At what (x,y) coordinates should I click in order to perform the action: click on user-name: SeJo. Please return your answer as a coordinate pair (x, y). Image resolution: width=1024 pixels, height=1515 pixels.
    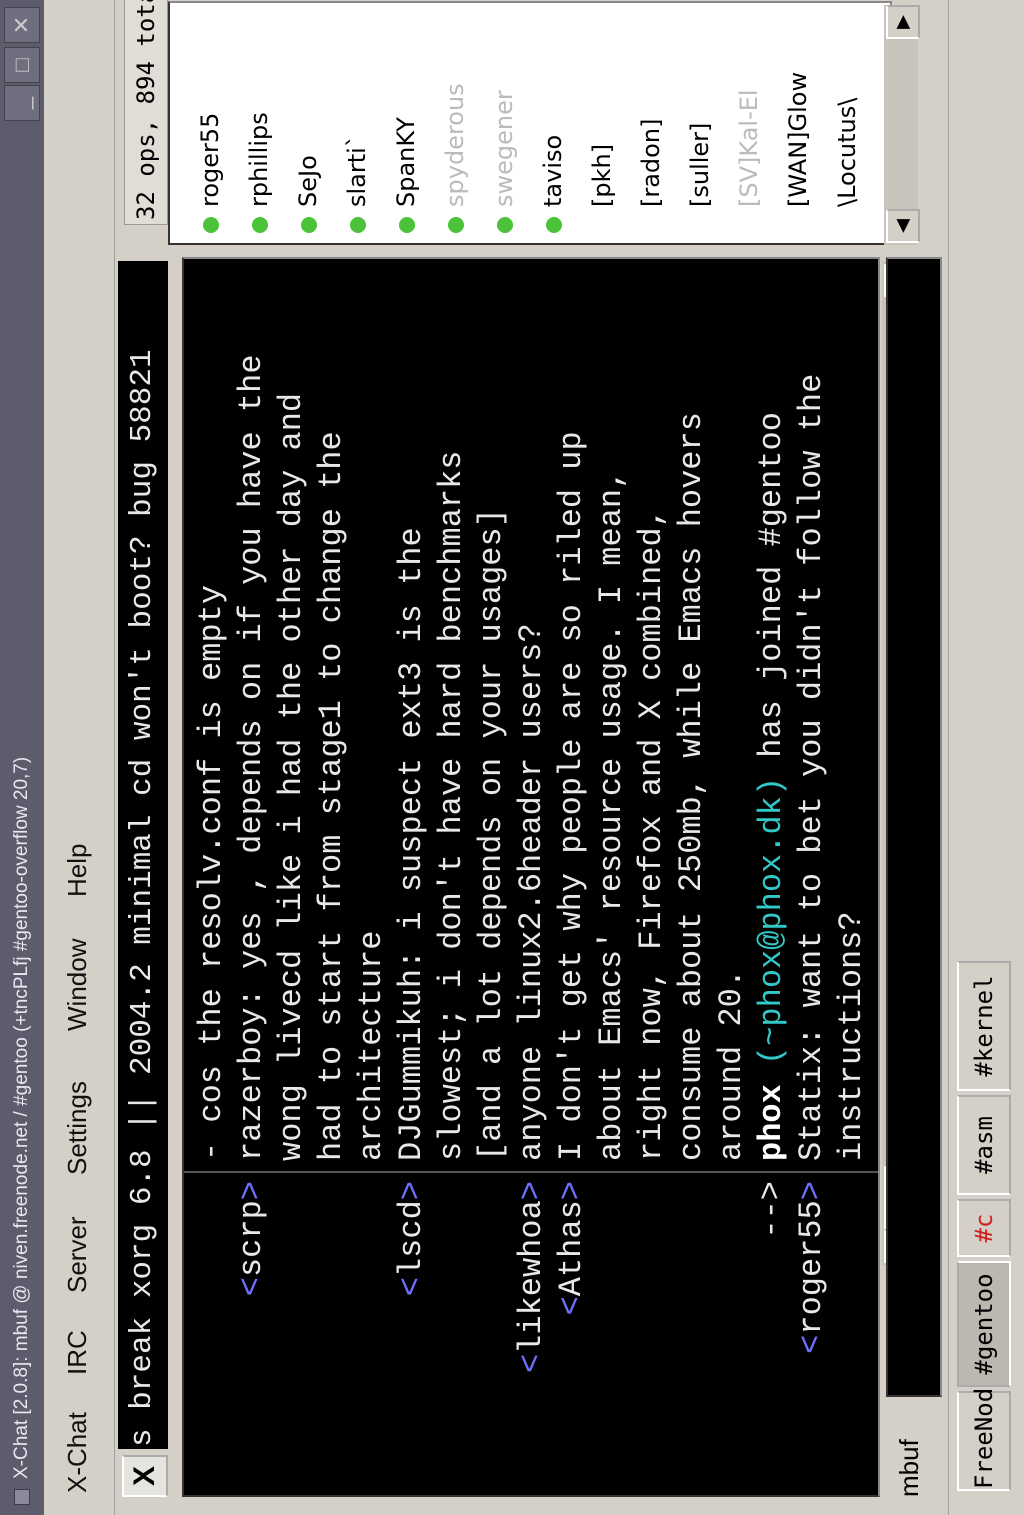
    Looking at the image, I should click on (308, 181).